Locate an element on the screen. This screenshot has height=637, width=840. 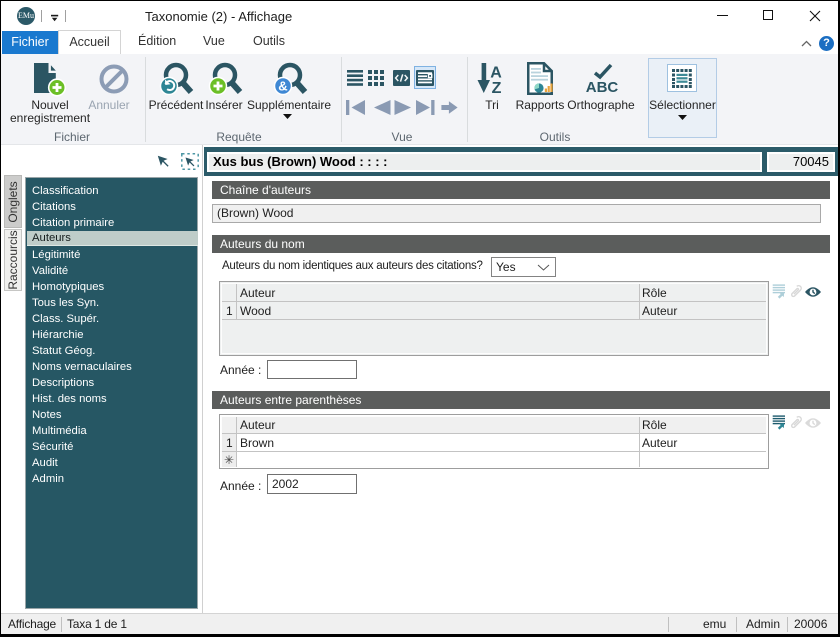
svg-text: A is located at coordinates (496, 73).